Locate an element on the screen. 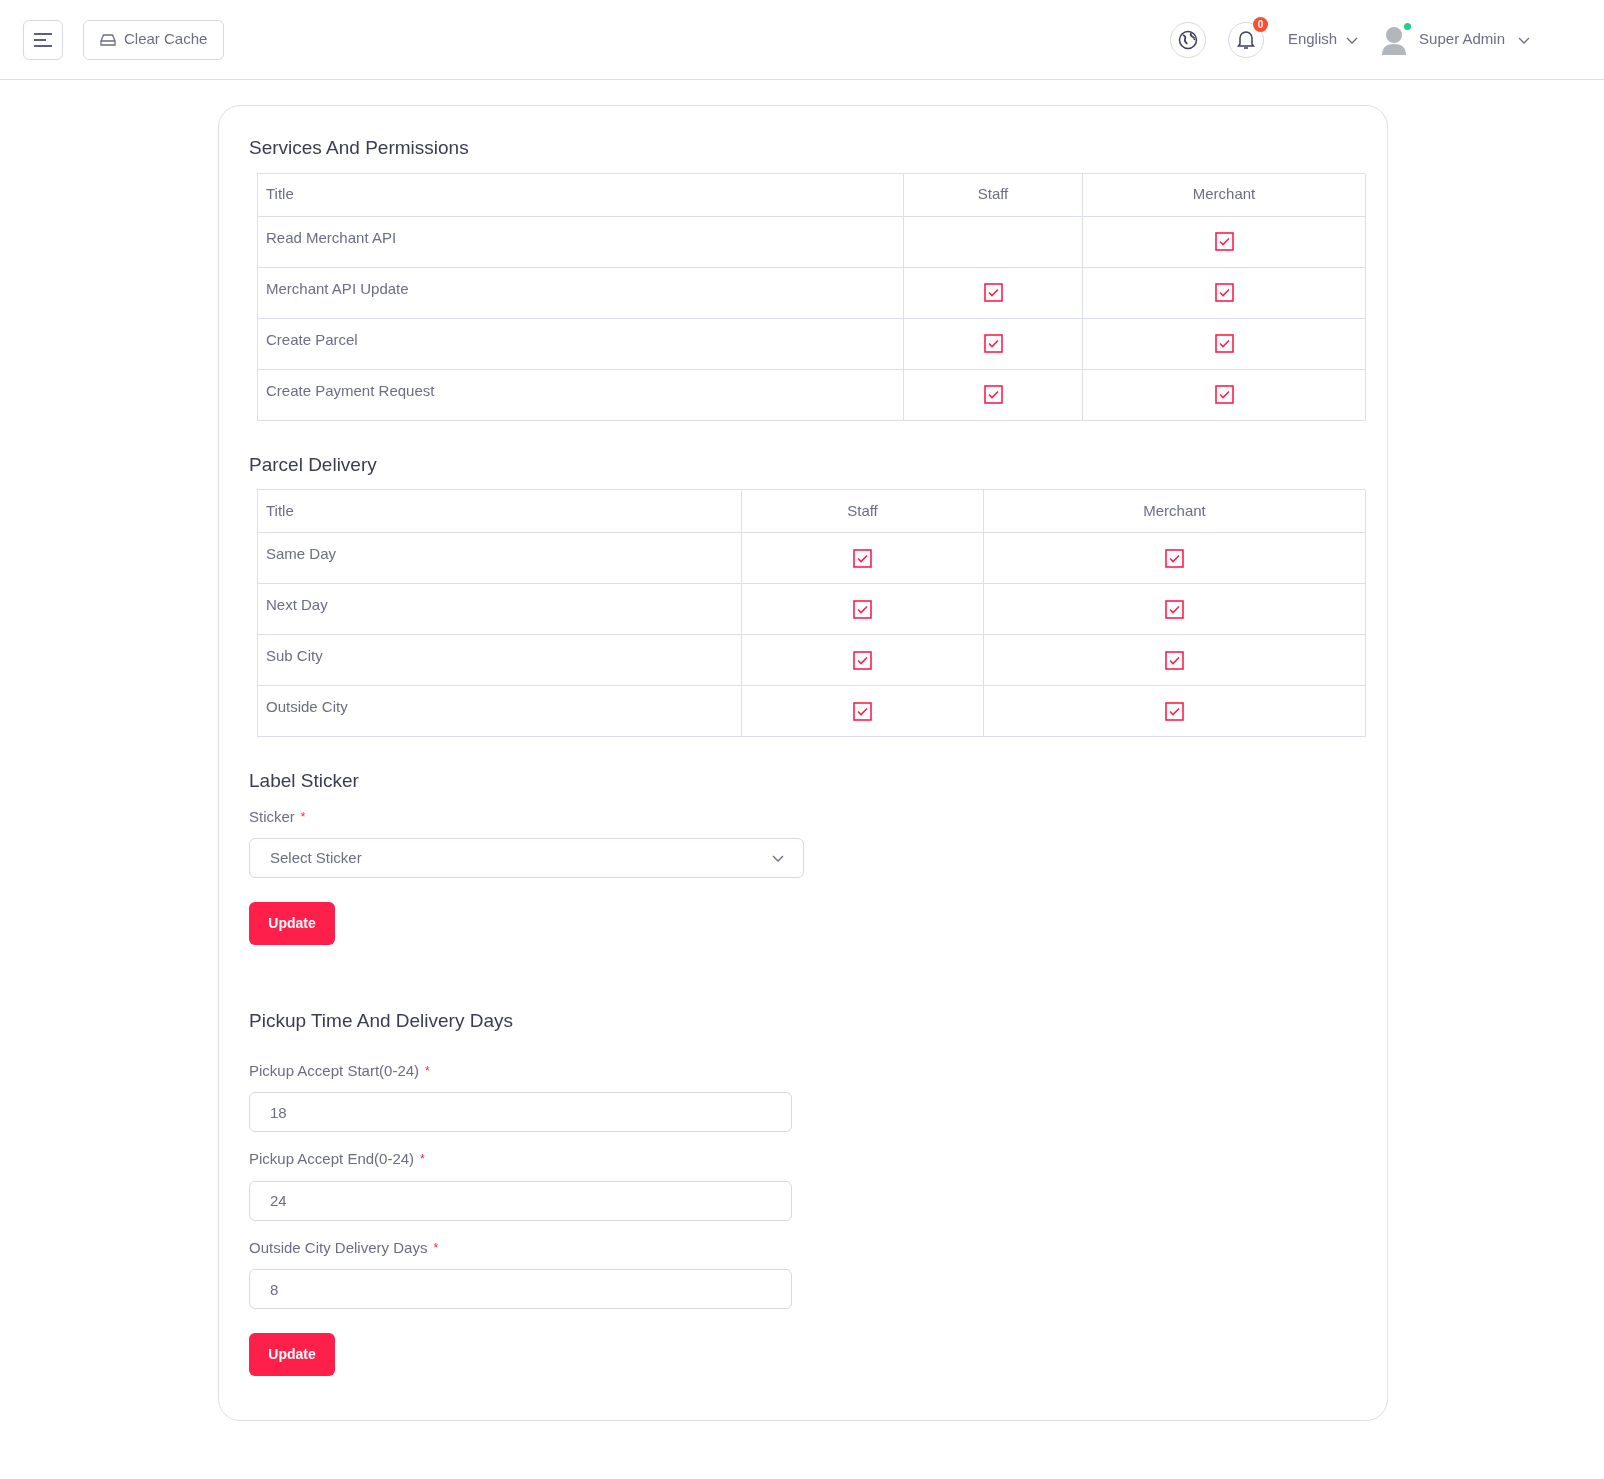 This screenshot has width=1604, height=1479. field-label: Outside City Delivery Days is located at coordinates (338, 1247).